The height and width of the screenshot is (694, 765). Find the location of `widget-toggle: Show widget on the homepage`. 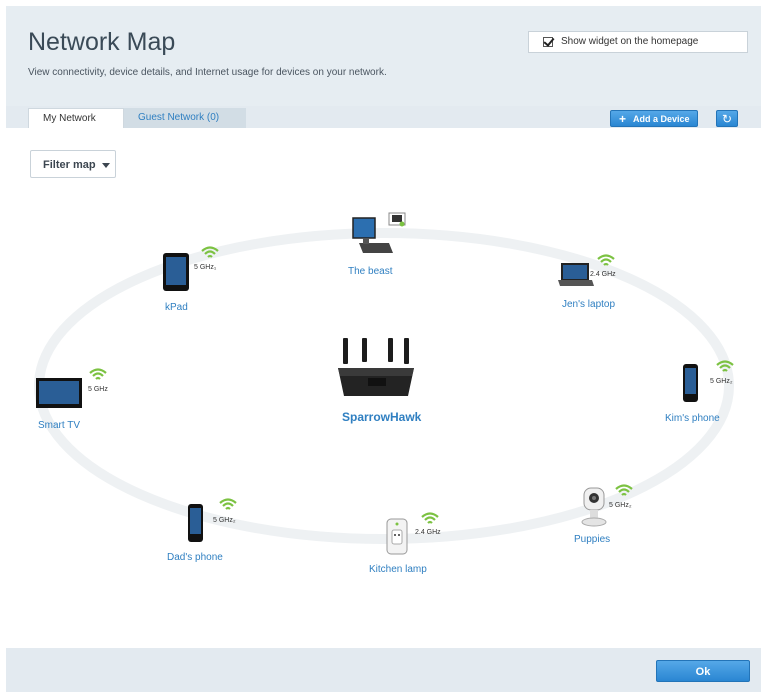

widget-toggle: Show widget on the homepage is located at coordinates (638, 42).